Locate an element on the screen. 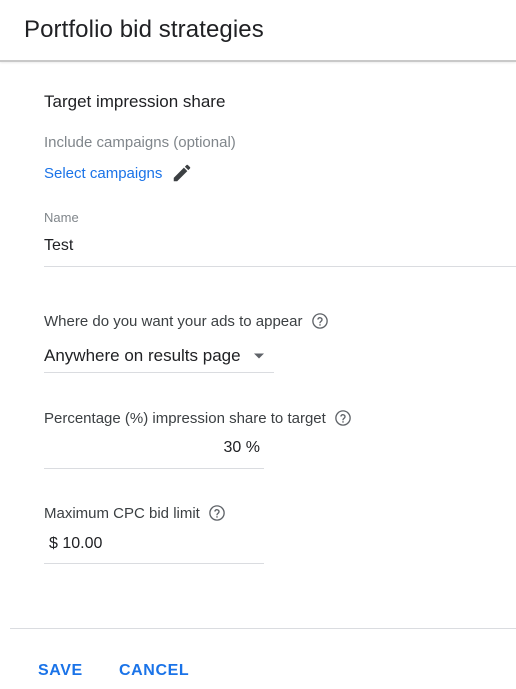  ads-appear-label: Where do you want your ads to appear is located at coordinates (186, 321).